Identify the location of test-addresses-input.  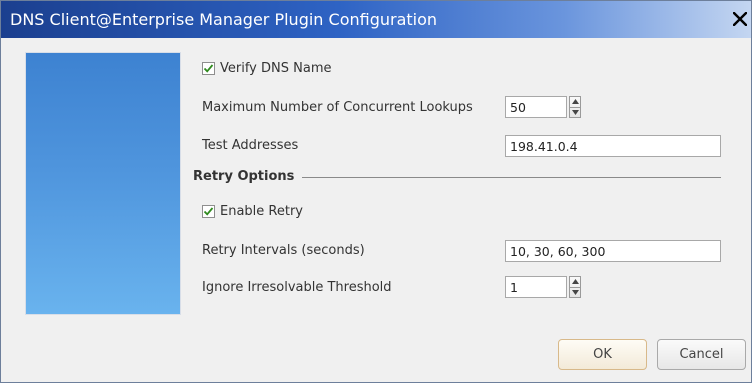
(613, 146).